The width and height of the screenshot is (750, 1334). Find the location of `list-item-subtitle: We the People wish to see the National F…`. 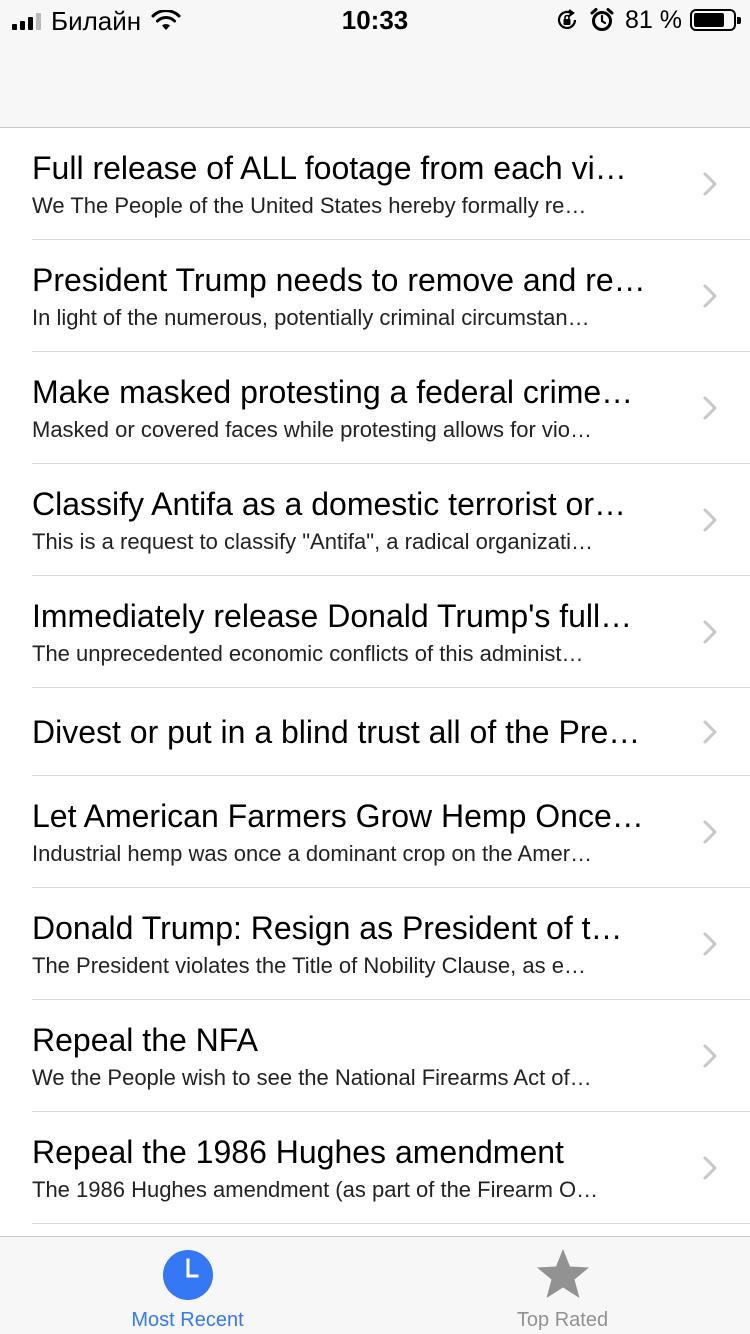

list-item-subtitle: We the People wish to see the National F… is located at coordinates (312, 1077).